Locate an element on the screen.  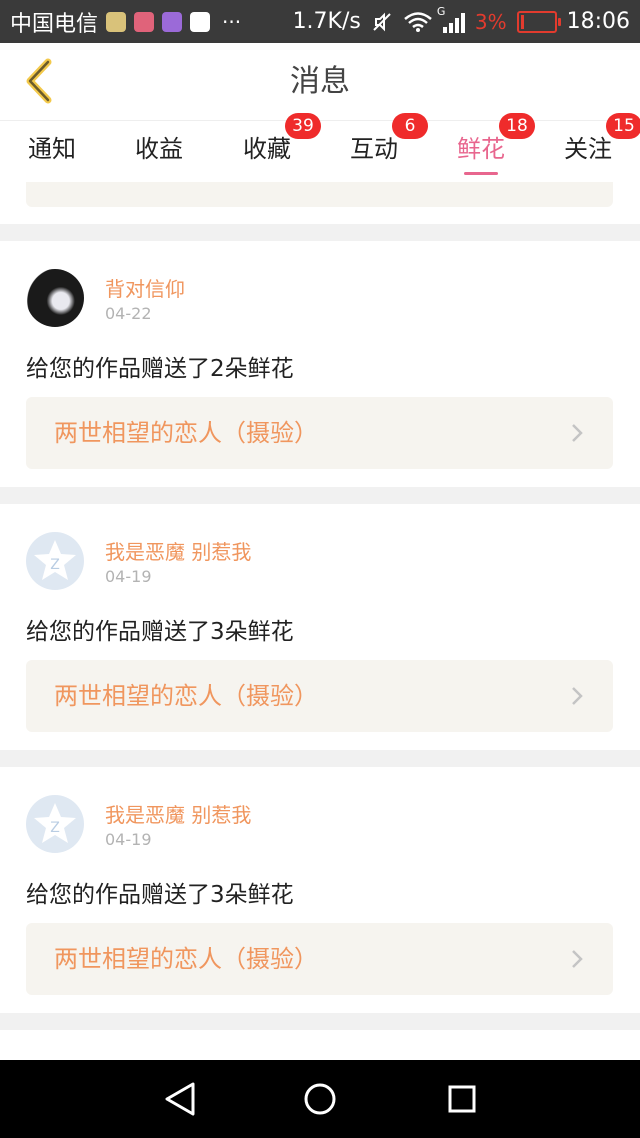
status-bar-left: 中国电信 ··· is located at coordinates (125, 21).